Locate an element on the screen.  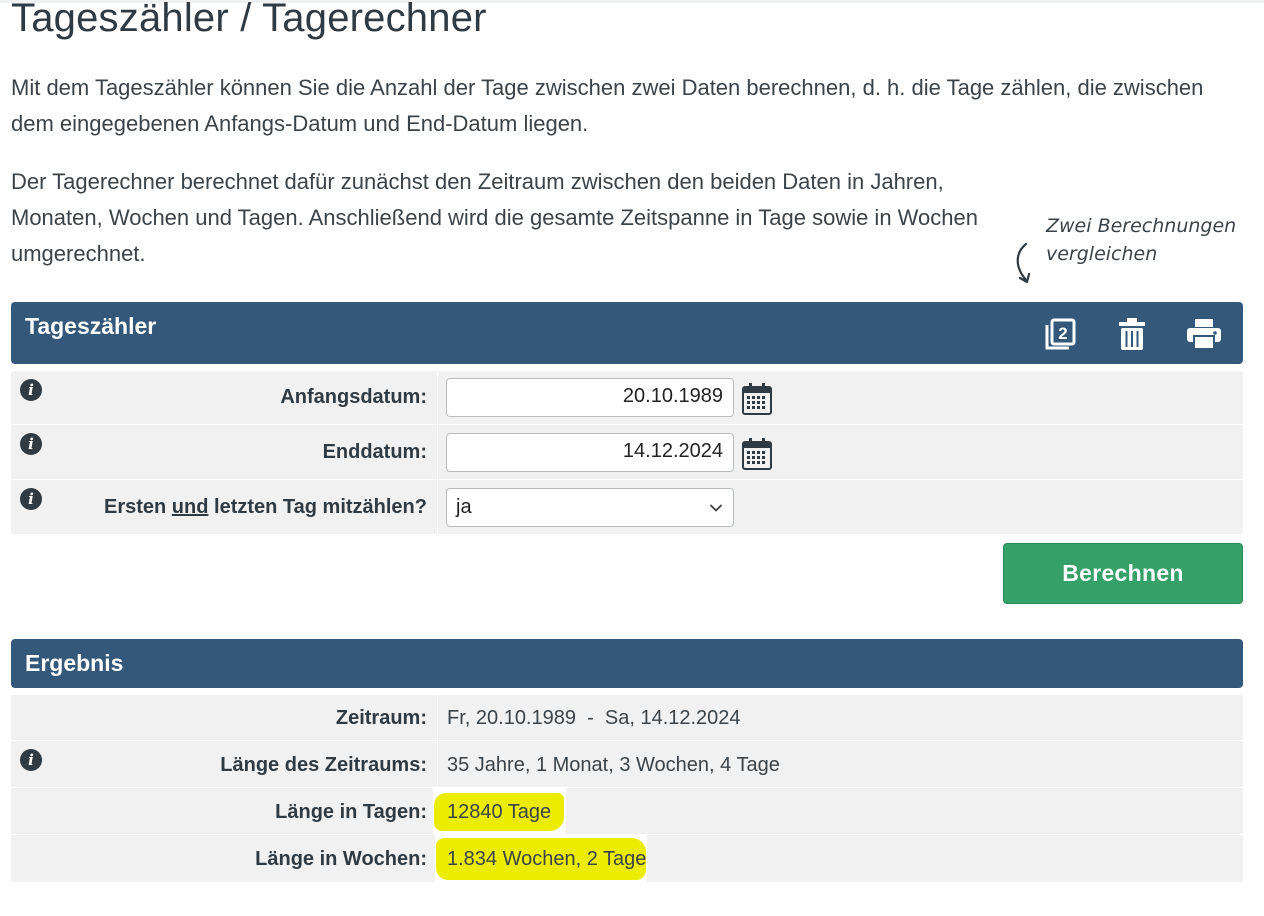
result-label: Länge in Tagen: is located at coordinates (351, 812).